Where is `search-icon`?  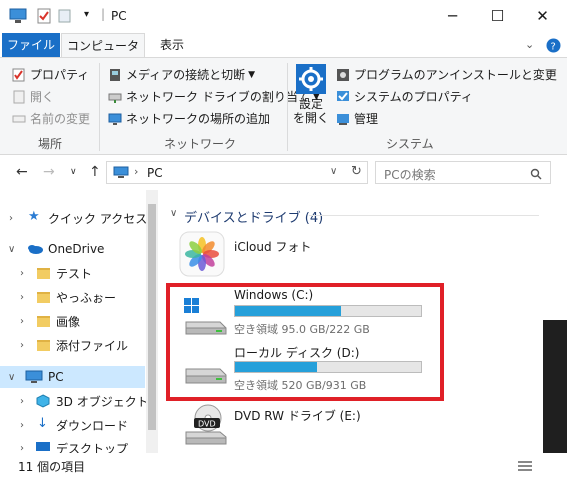
search-icon is located at coordinates (536, 174).